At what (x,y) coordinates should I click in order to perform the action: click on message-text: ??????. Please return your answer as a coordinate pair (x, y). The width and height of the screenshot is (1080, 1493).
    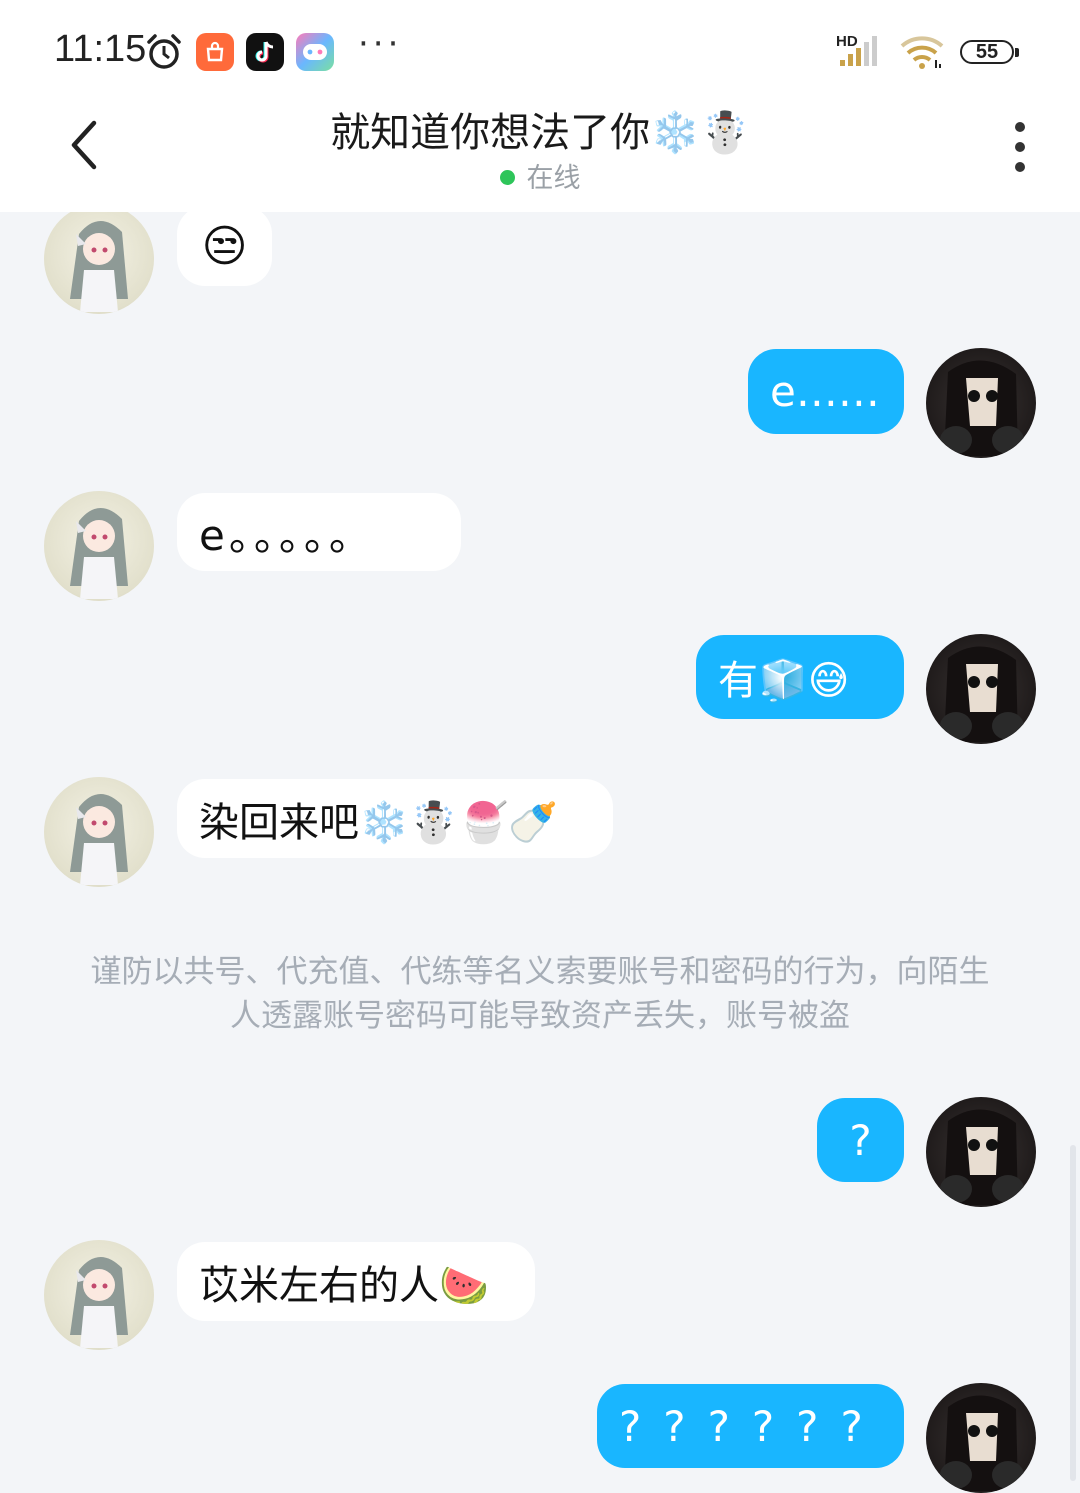
    Looking at the image, I should click on (752, 1426).